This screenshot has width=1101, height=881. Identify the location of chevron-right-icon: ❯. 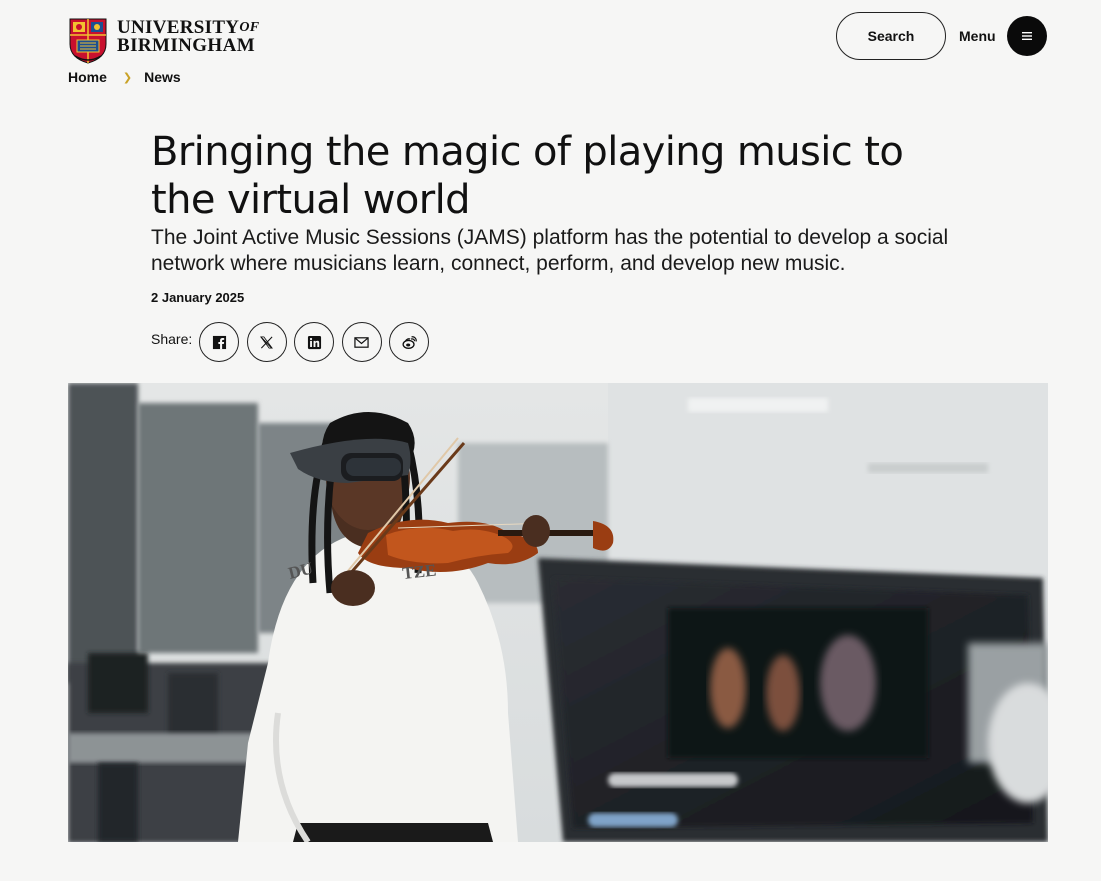
(127, 77).